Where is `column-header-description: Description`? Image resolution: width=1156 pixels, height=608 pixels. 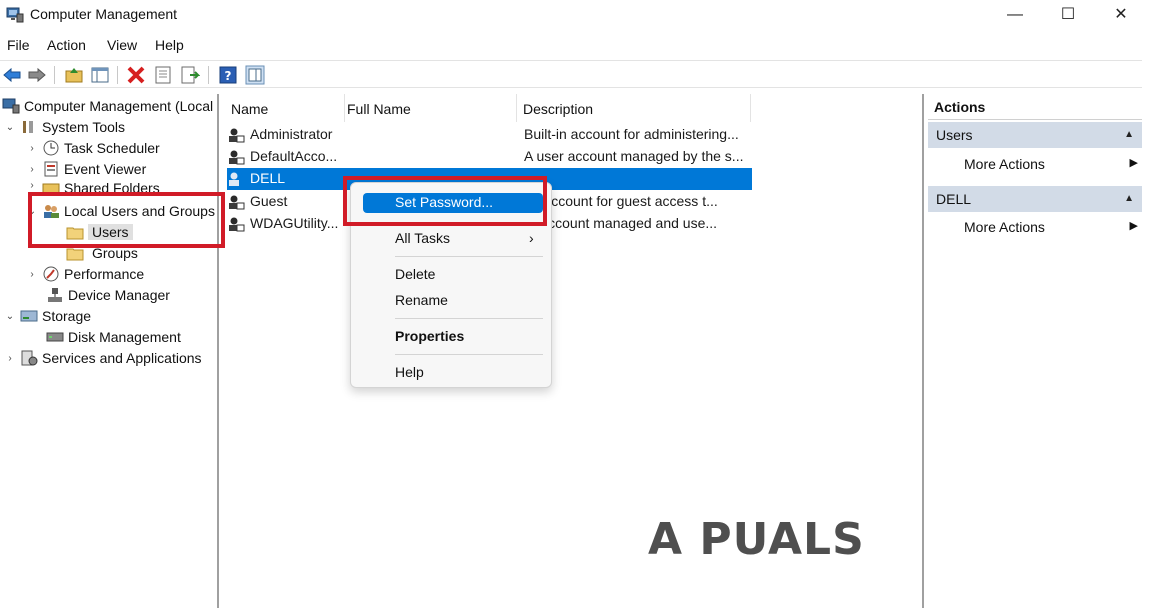 column-header-description: Description is located at coordinates (637, 108).